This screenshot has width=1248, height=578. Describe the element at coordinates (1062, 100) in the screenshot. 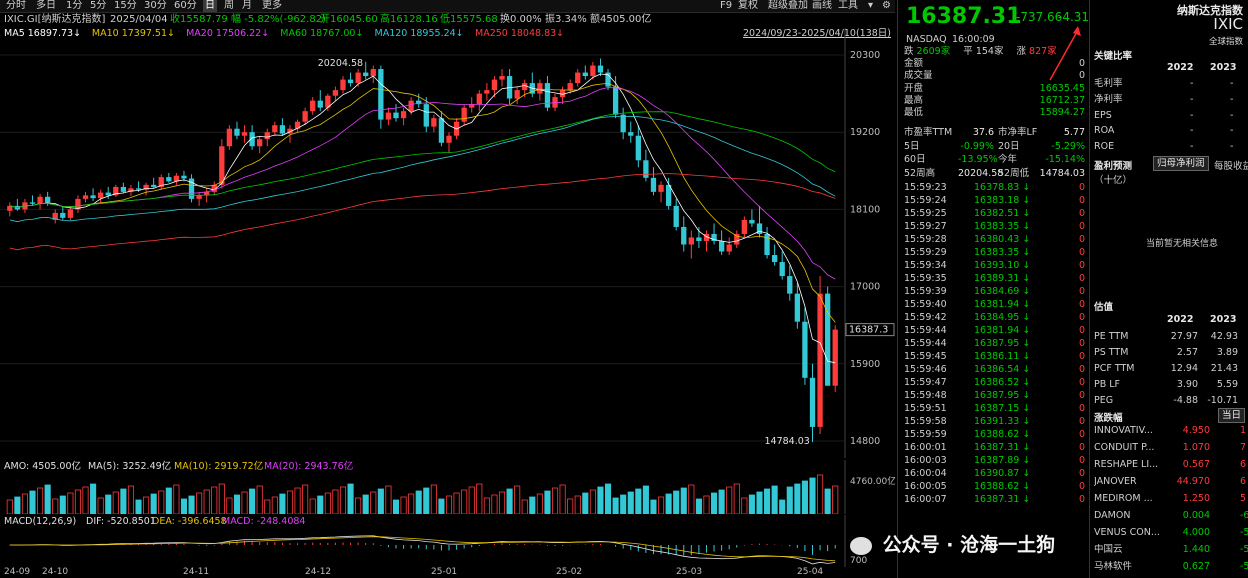

I see `stat-value: 16712.37` at that location.